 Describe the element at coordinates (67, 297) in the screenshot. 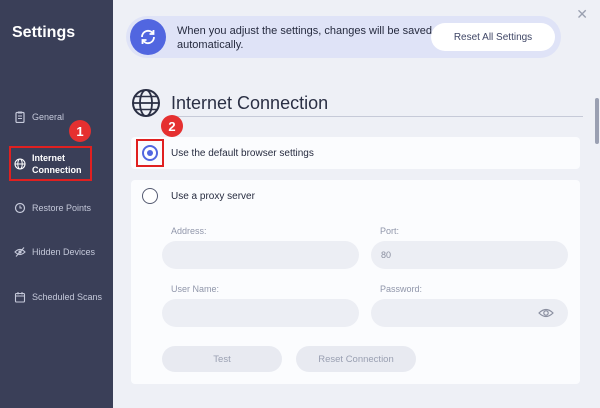

I see `sidebar-item-label: Scheduled Scans` at that location.